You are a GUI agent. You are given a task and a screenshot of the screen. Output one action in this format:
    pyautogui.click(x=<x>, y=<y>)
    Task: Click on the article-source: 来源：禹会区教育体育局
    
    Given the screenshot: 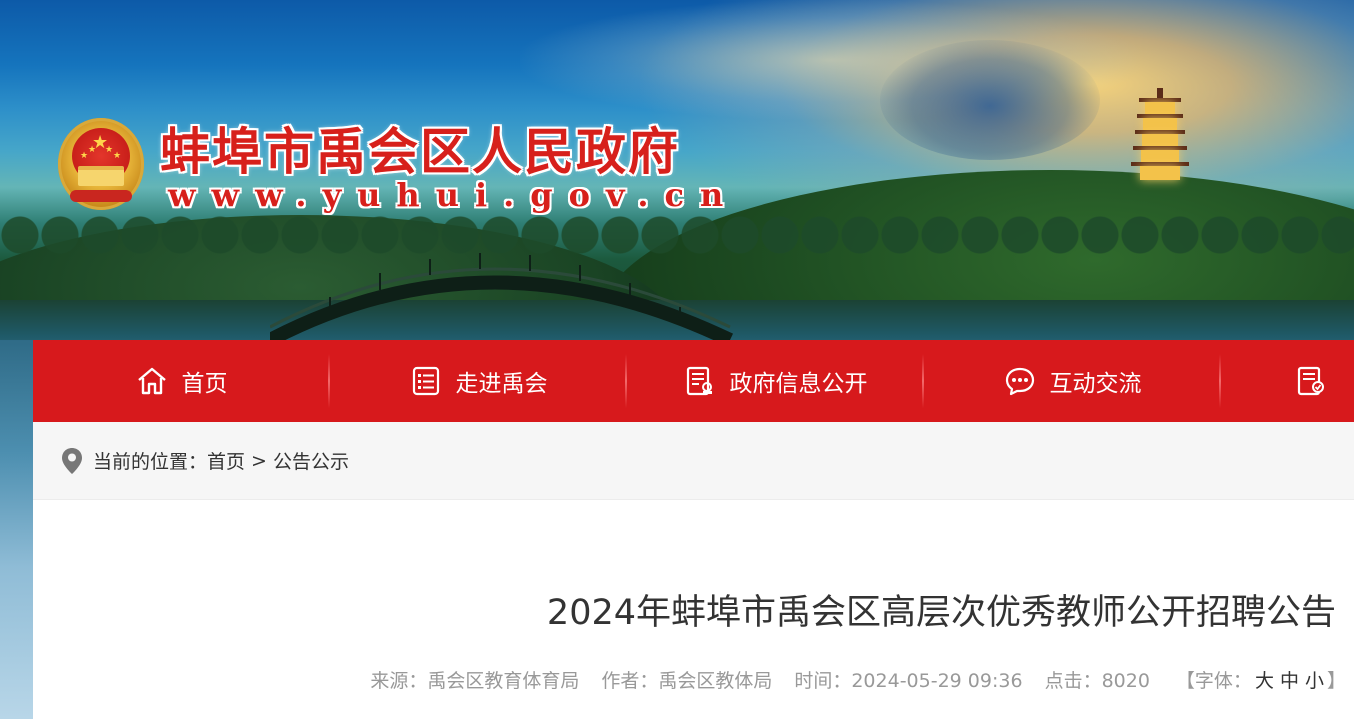 What is the action you would take?
    pyautogui.click(x=475, y=681)
    